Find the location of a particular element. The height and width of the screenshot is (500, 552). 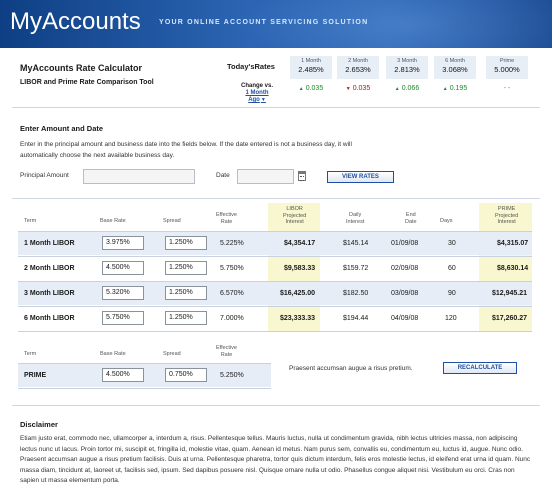

prime-col-base-rate: Base Rate is located at coordinates (113, 354).